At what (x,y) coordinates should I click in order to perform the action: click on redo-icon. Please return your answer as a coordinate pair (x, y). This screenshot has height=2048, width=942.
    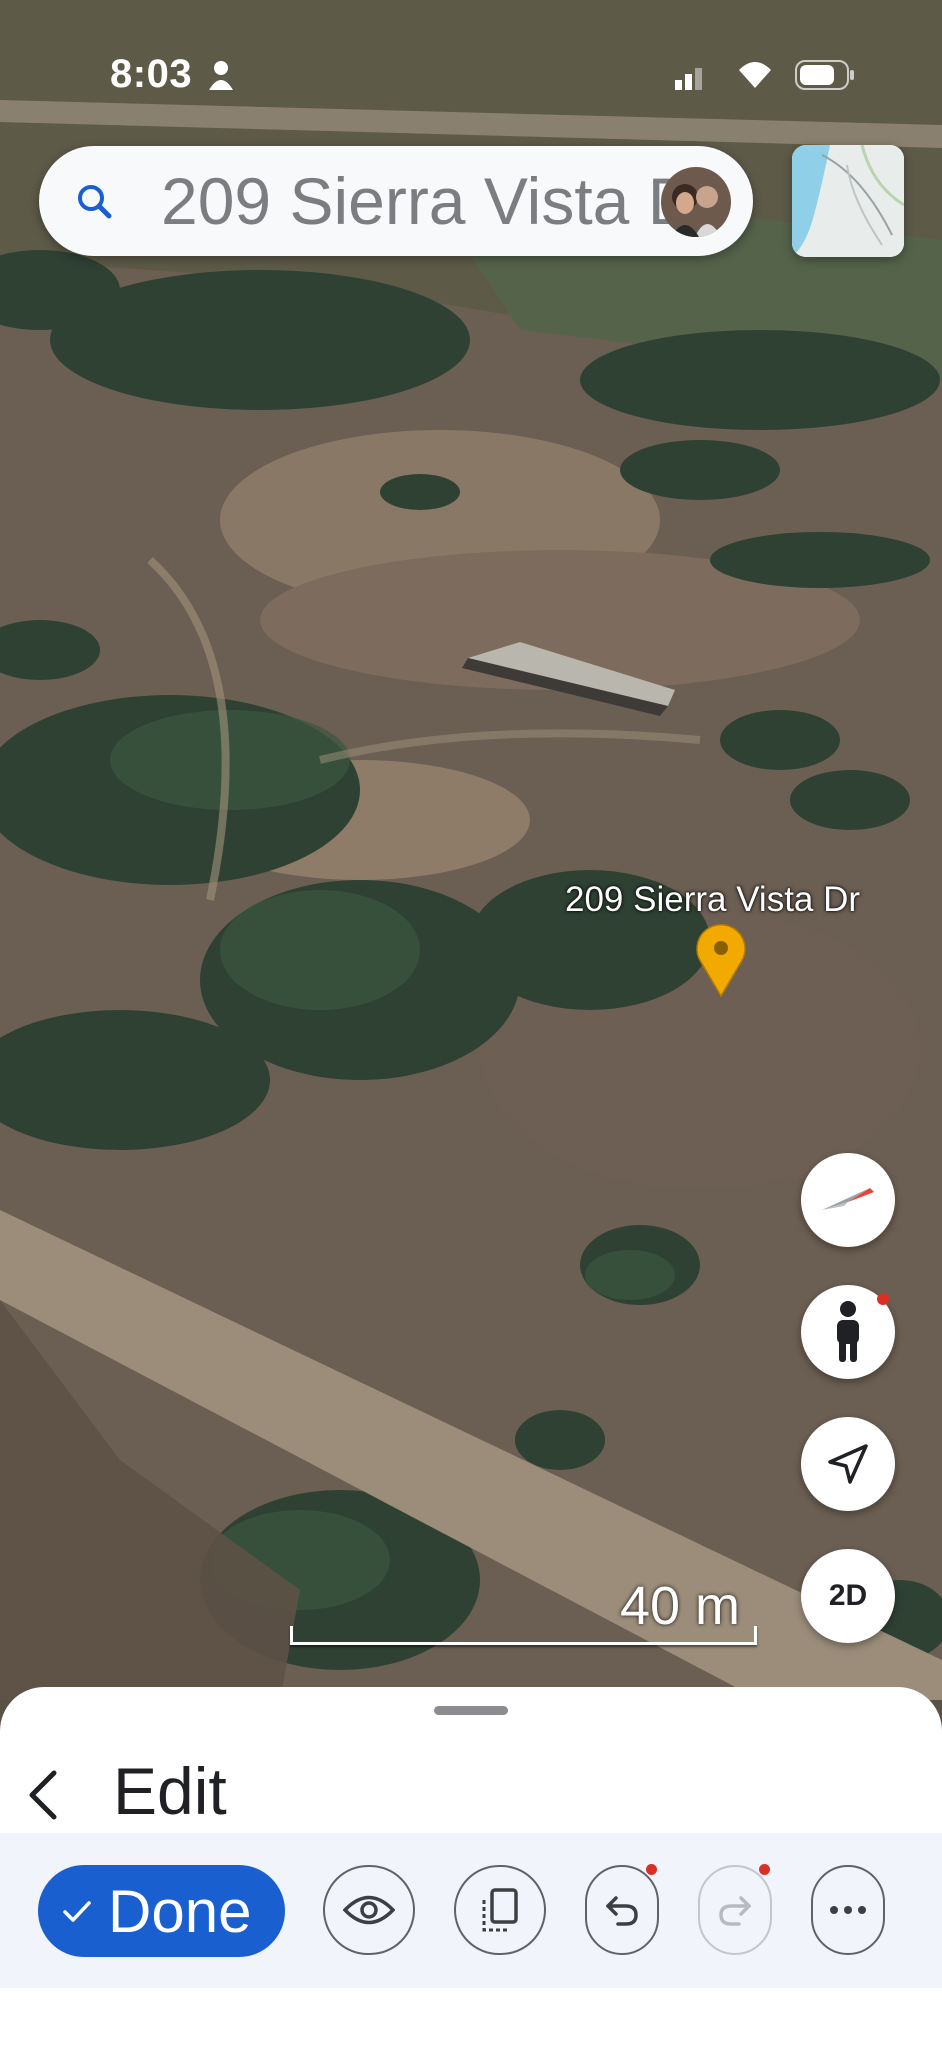
    Looking at the image, I should click on (735, 1911).